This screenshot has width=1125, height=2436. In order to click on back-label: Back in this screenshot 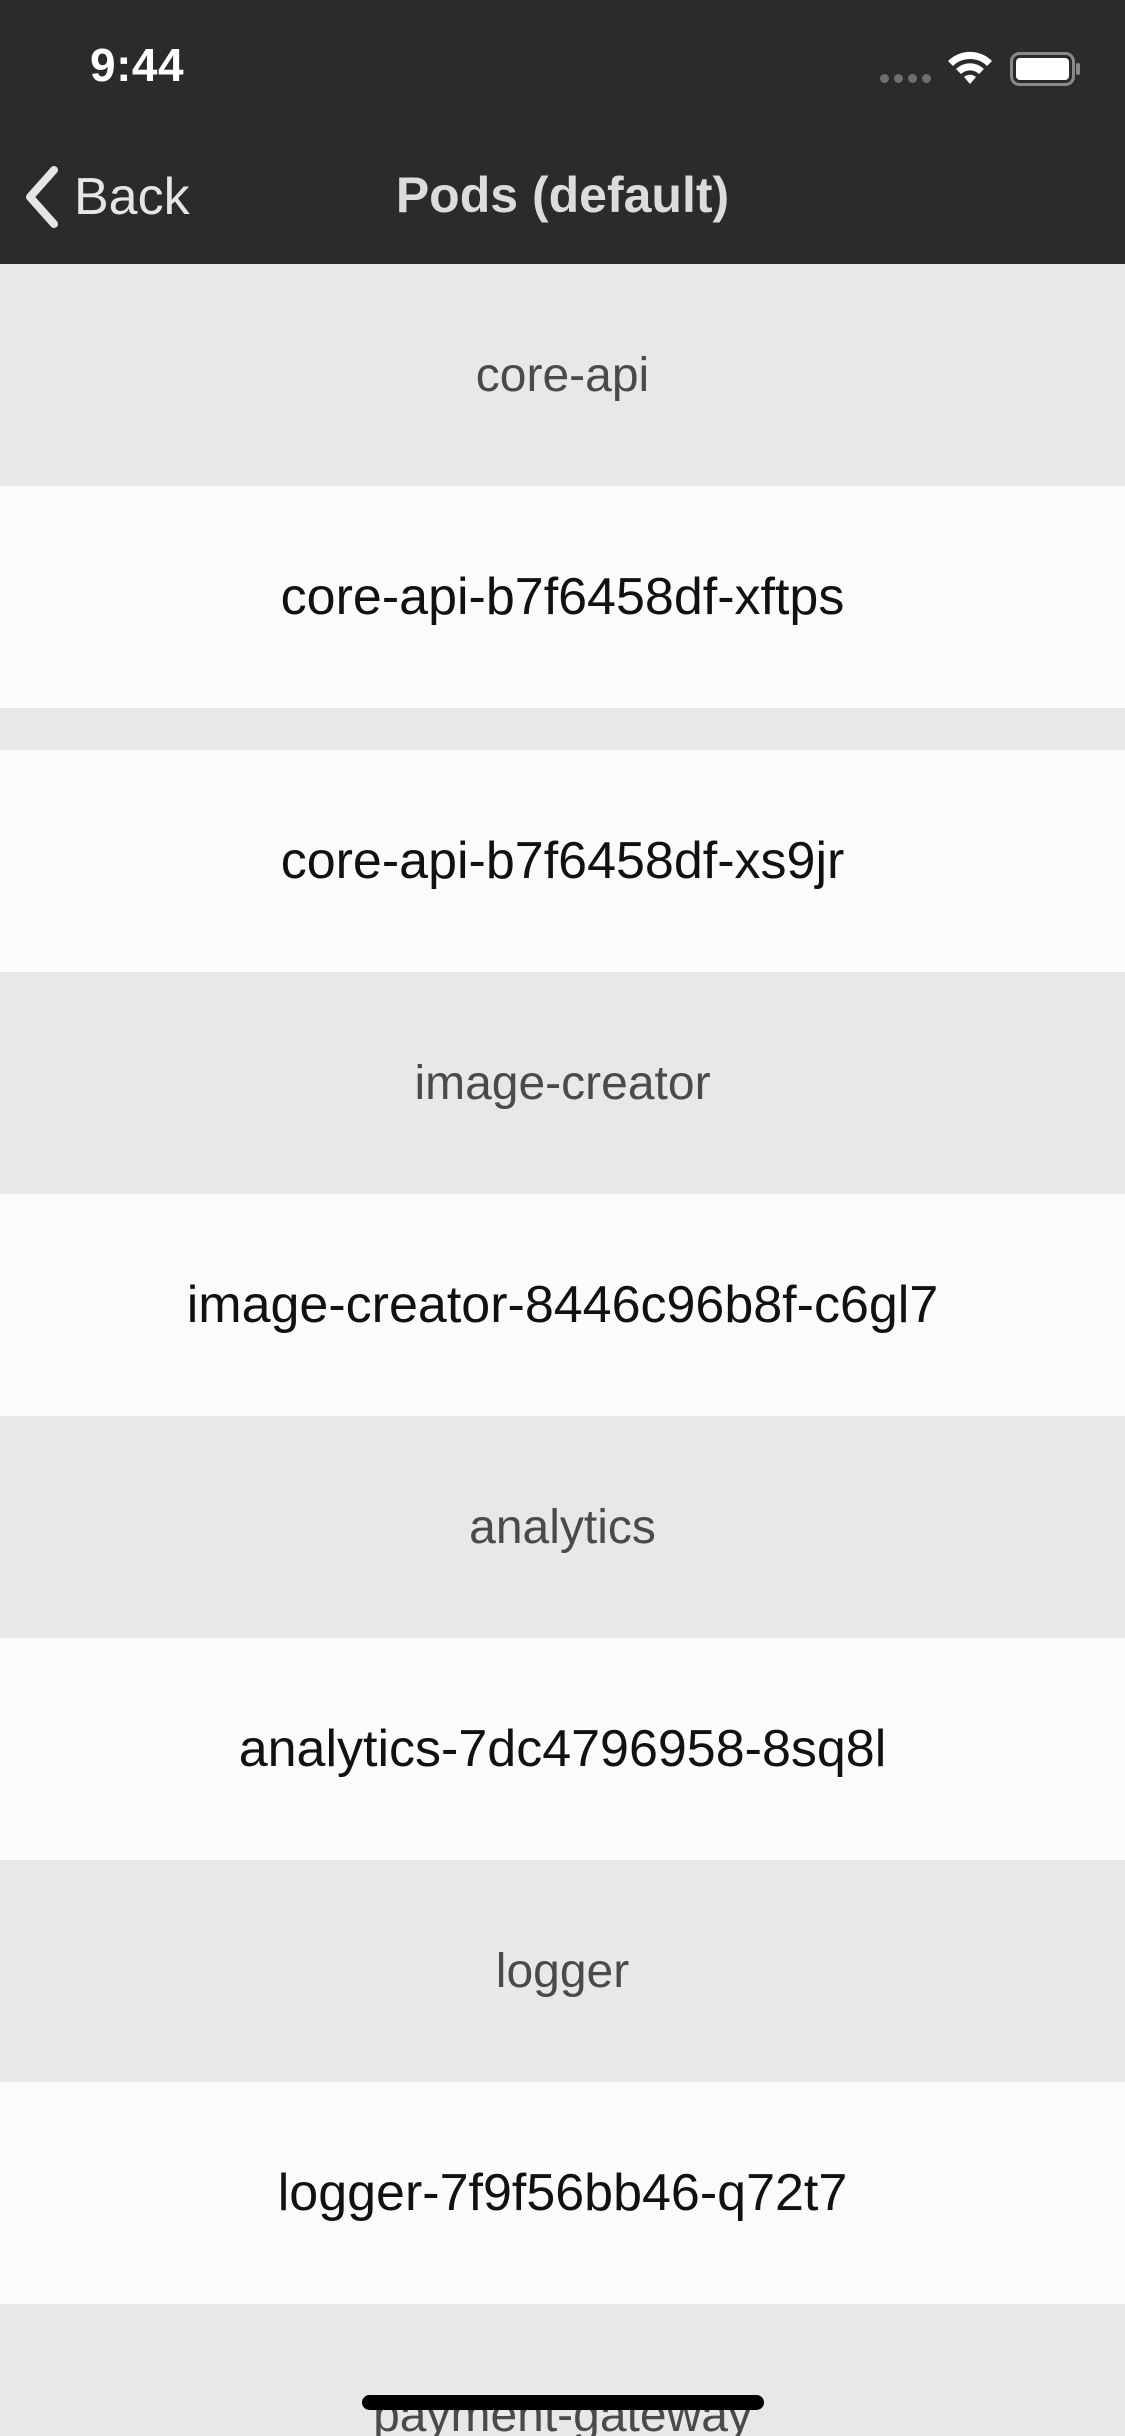, I will do `click(132, 197)`.